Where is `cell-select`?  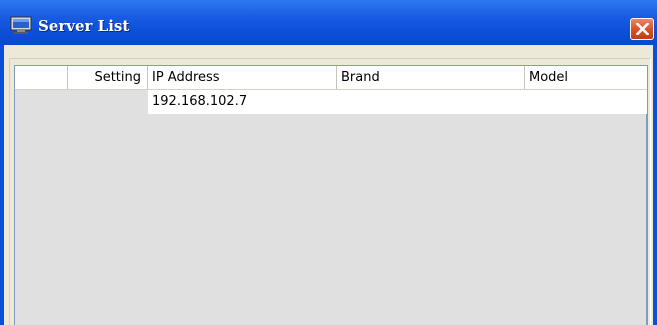 cell-select is located at coordinates (41, 102).